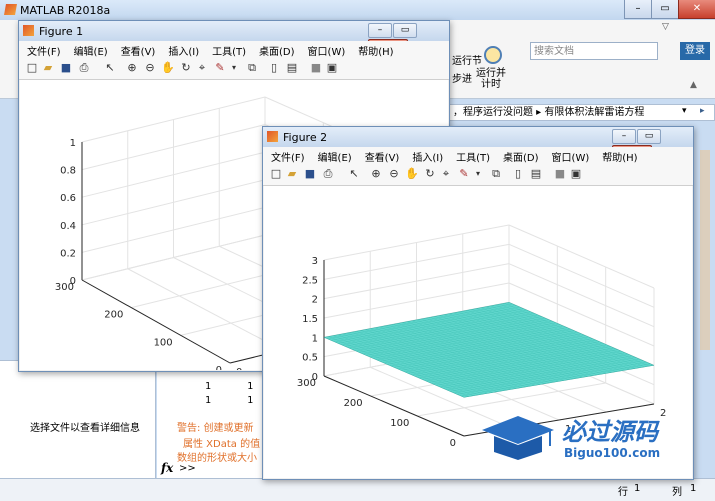 The width and height of the screenshot is (715, 501). Describe the element at coordinates (113, 315) in the screenshot. I see `y-tick-label: 200` at that location.